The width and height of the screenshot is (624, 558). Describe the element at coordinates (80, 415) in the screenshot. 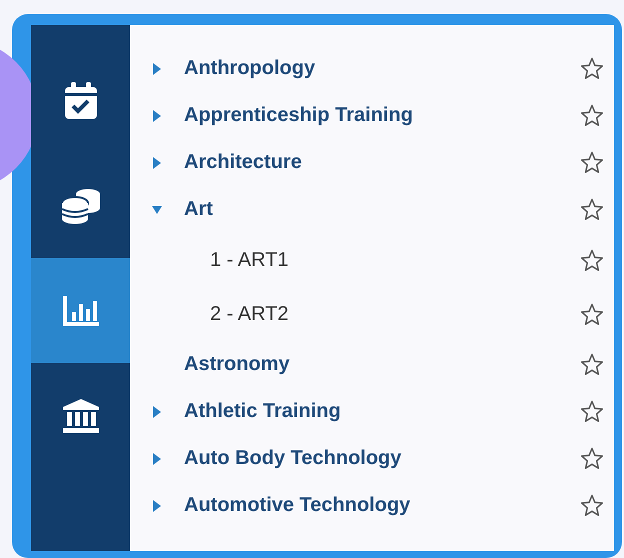

I see `bank-icon` at that location.